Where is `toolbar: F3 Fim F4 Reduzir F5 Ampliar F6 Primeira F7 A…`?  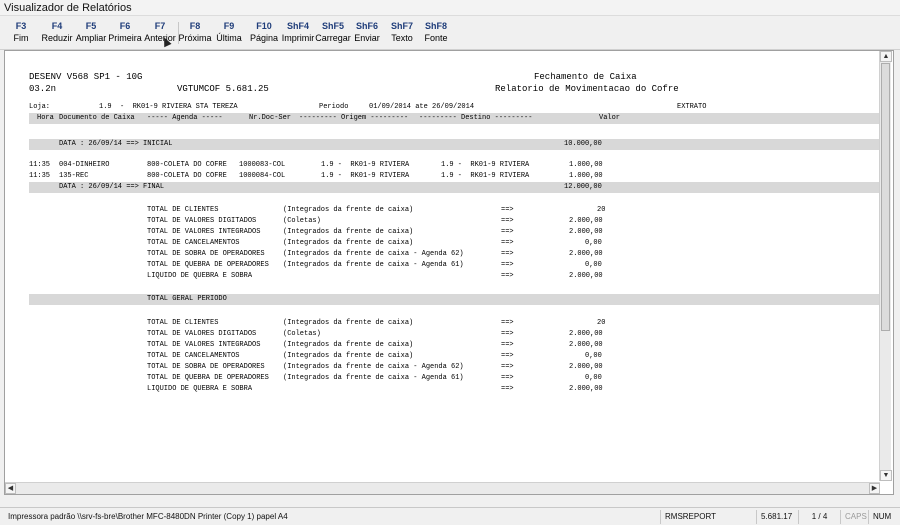
toolbar: F3 Fim F4 Reduzir F5 Ampliar F6 Primeira F7 A… is located at coordinates (450, 33).